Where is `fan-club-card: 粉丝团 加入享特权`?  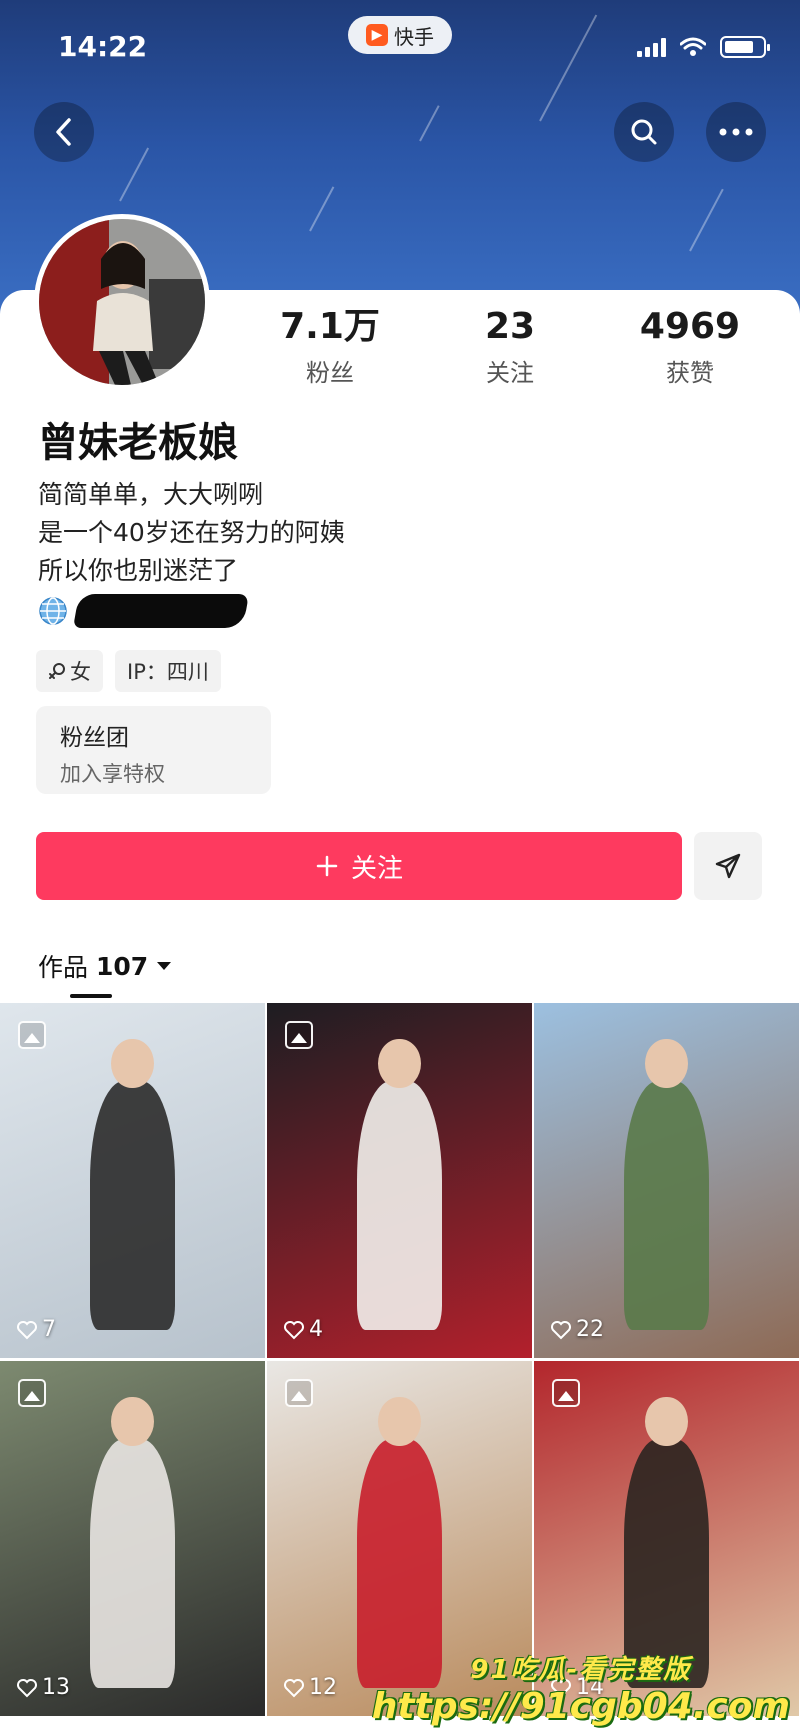 fan-club-card: 粉丝团 加入享特权 is located at coordinates (153, 750).